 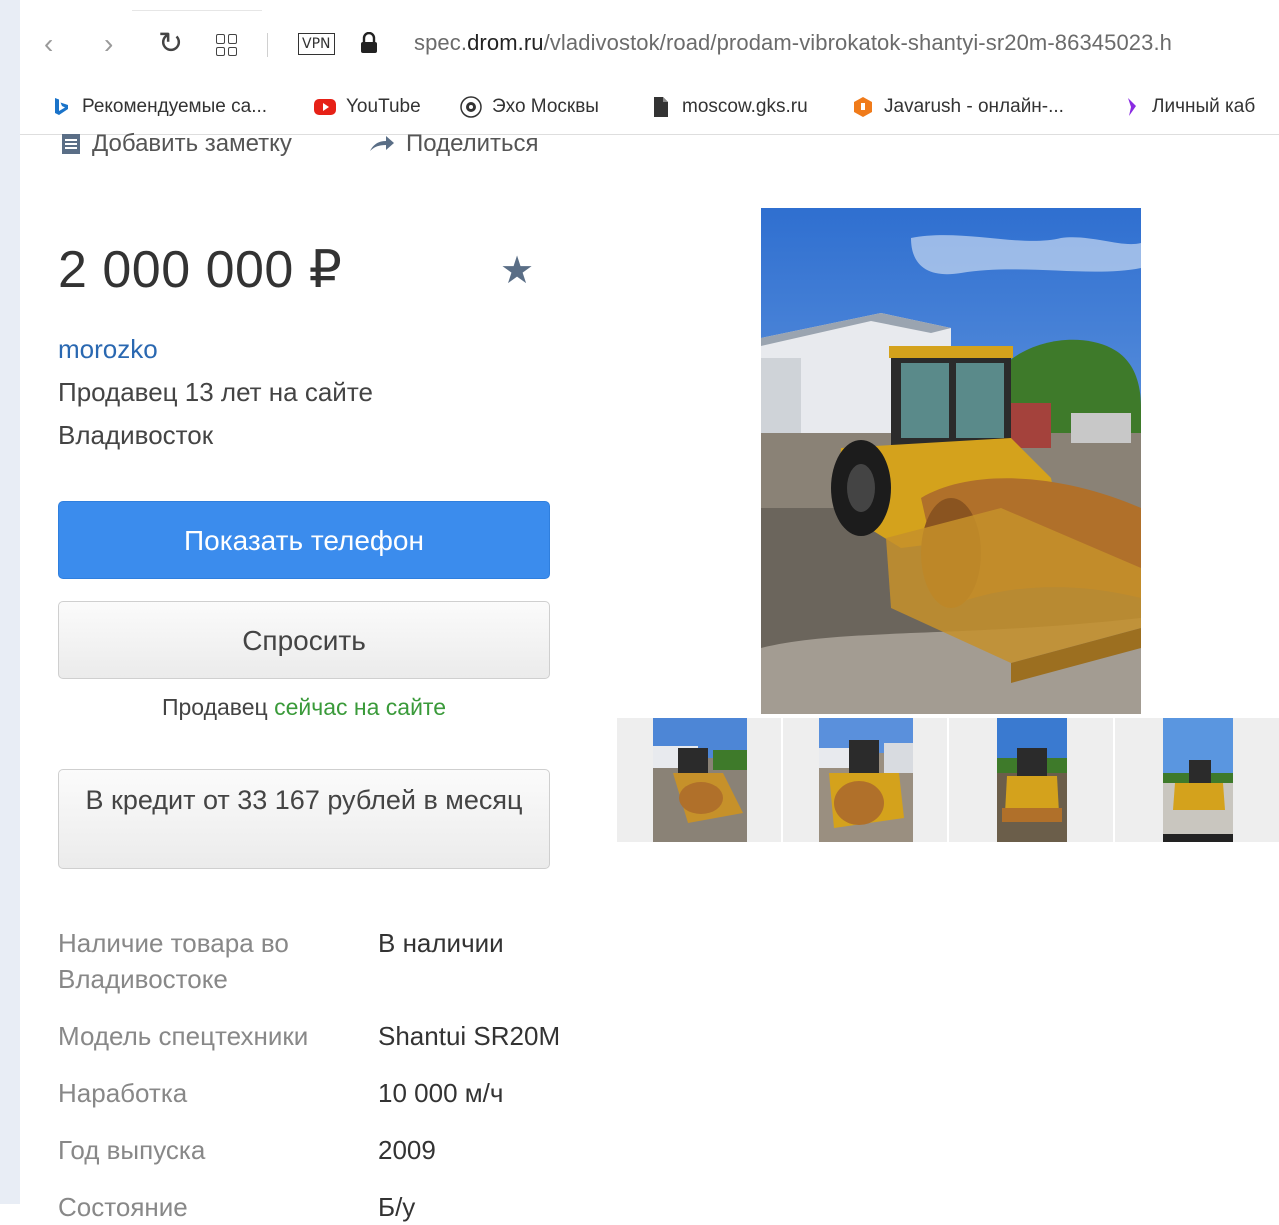 I want to click on spec-value: 2009, so click(x=407, y=1150).